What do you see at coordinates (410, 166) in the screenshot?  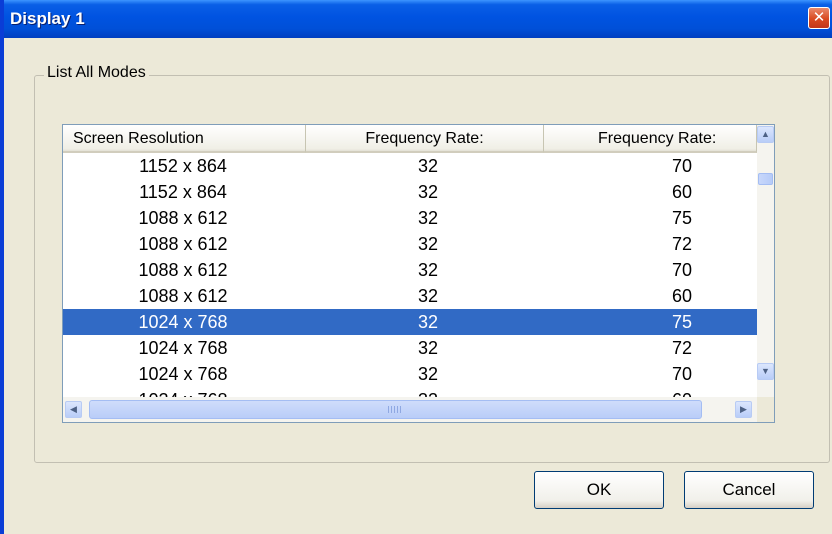 I see `table-row: 1152 x 864 32 70` at bounding box center [410, 166].